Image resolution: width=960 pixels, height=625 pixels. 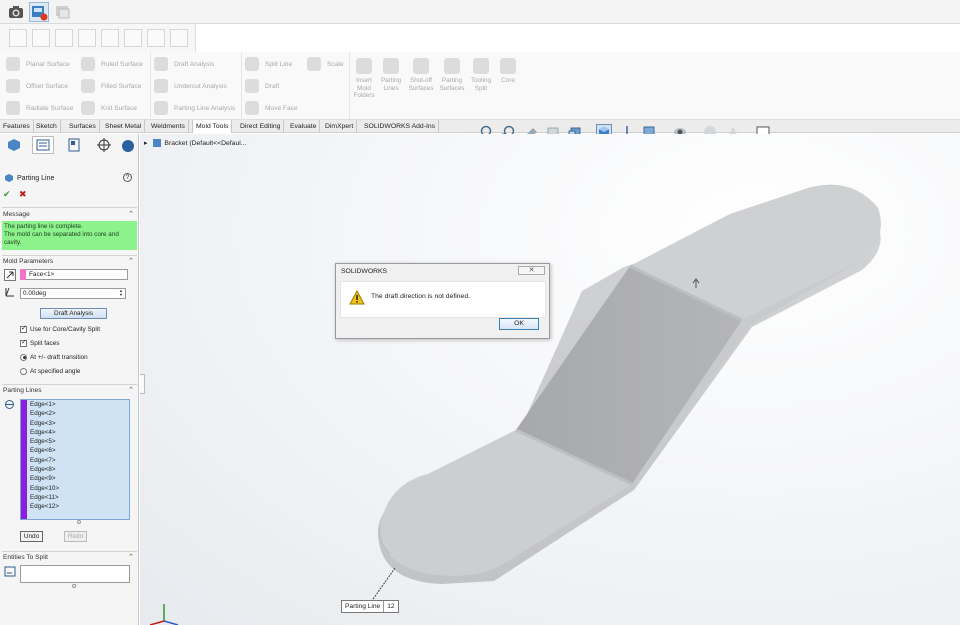 What do you see at coordinates (364, 66) in the screenshot?
I see `insert-mold-folders-icon` at bounding box center [364, 66].